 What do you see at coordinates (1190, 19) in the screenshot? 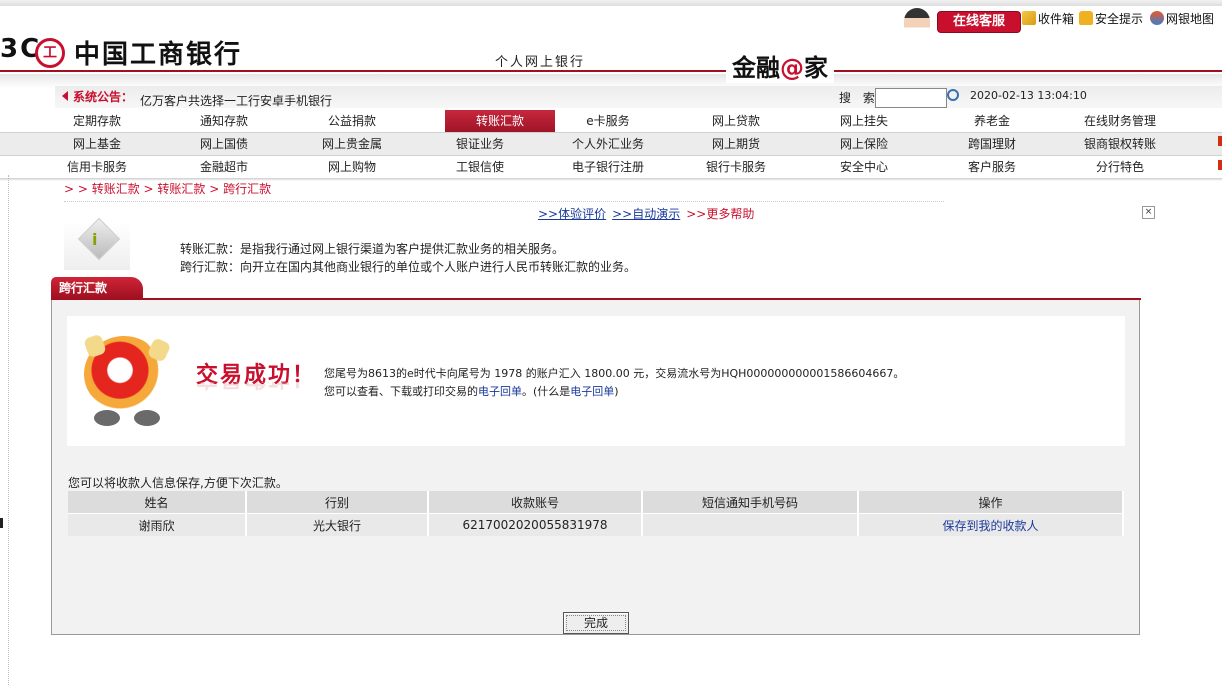
I see `site-map-label: 网银地图` at bounding box center [1190, 19].